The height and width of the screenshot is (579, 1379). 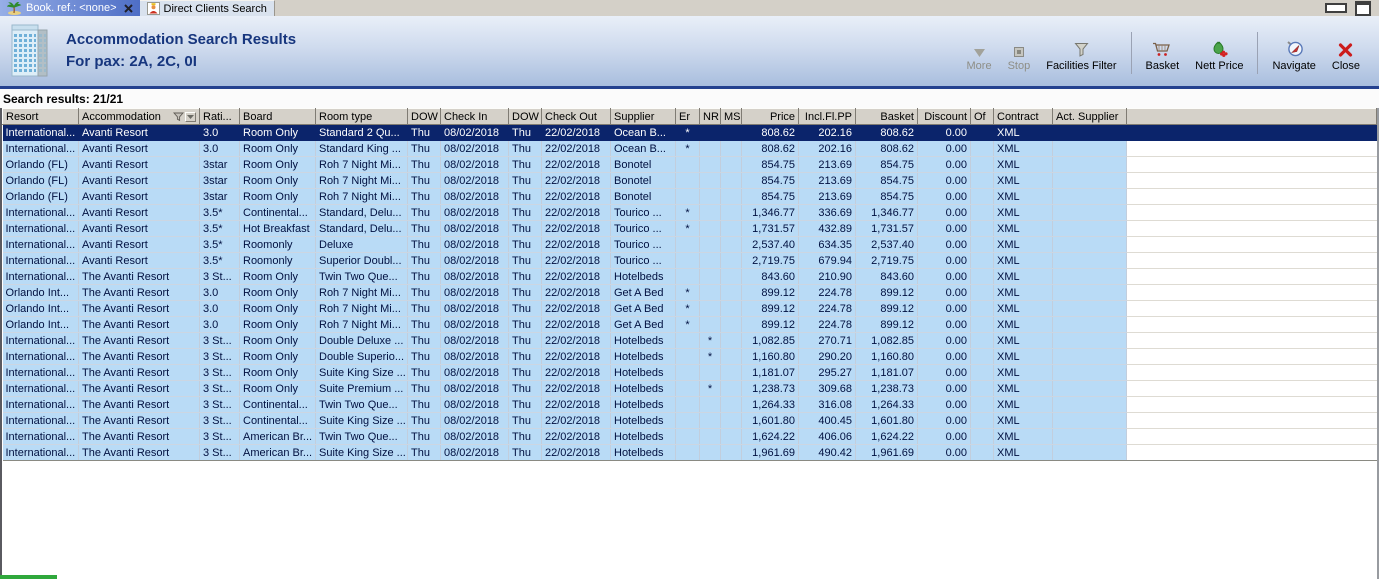 What do you see at coordinates (687, 356) in the screenshot?
I see `er-cell` at bounding box center [687, 356].